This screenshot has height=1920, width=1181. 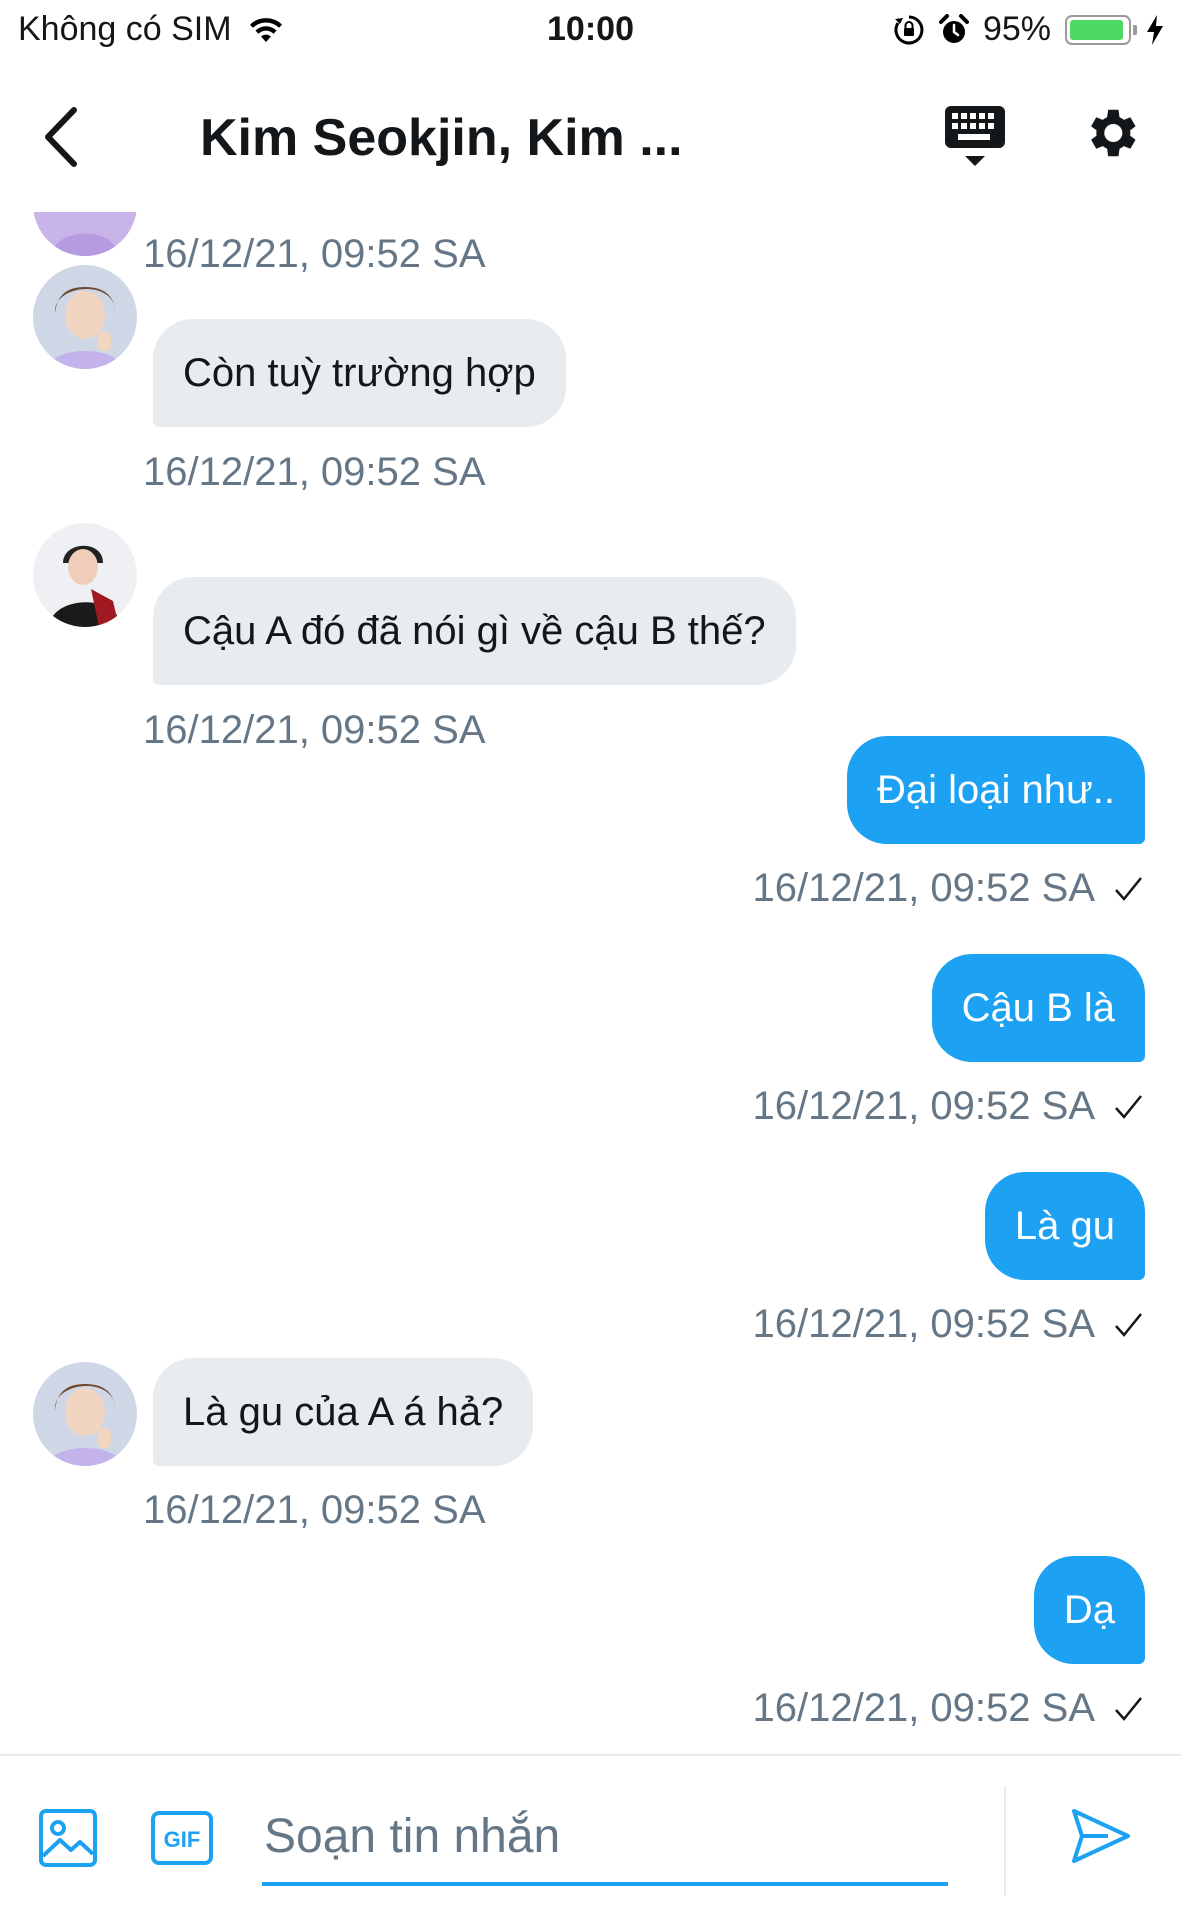 I want to click on battery-icon, so click(x=1101, y=29).